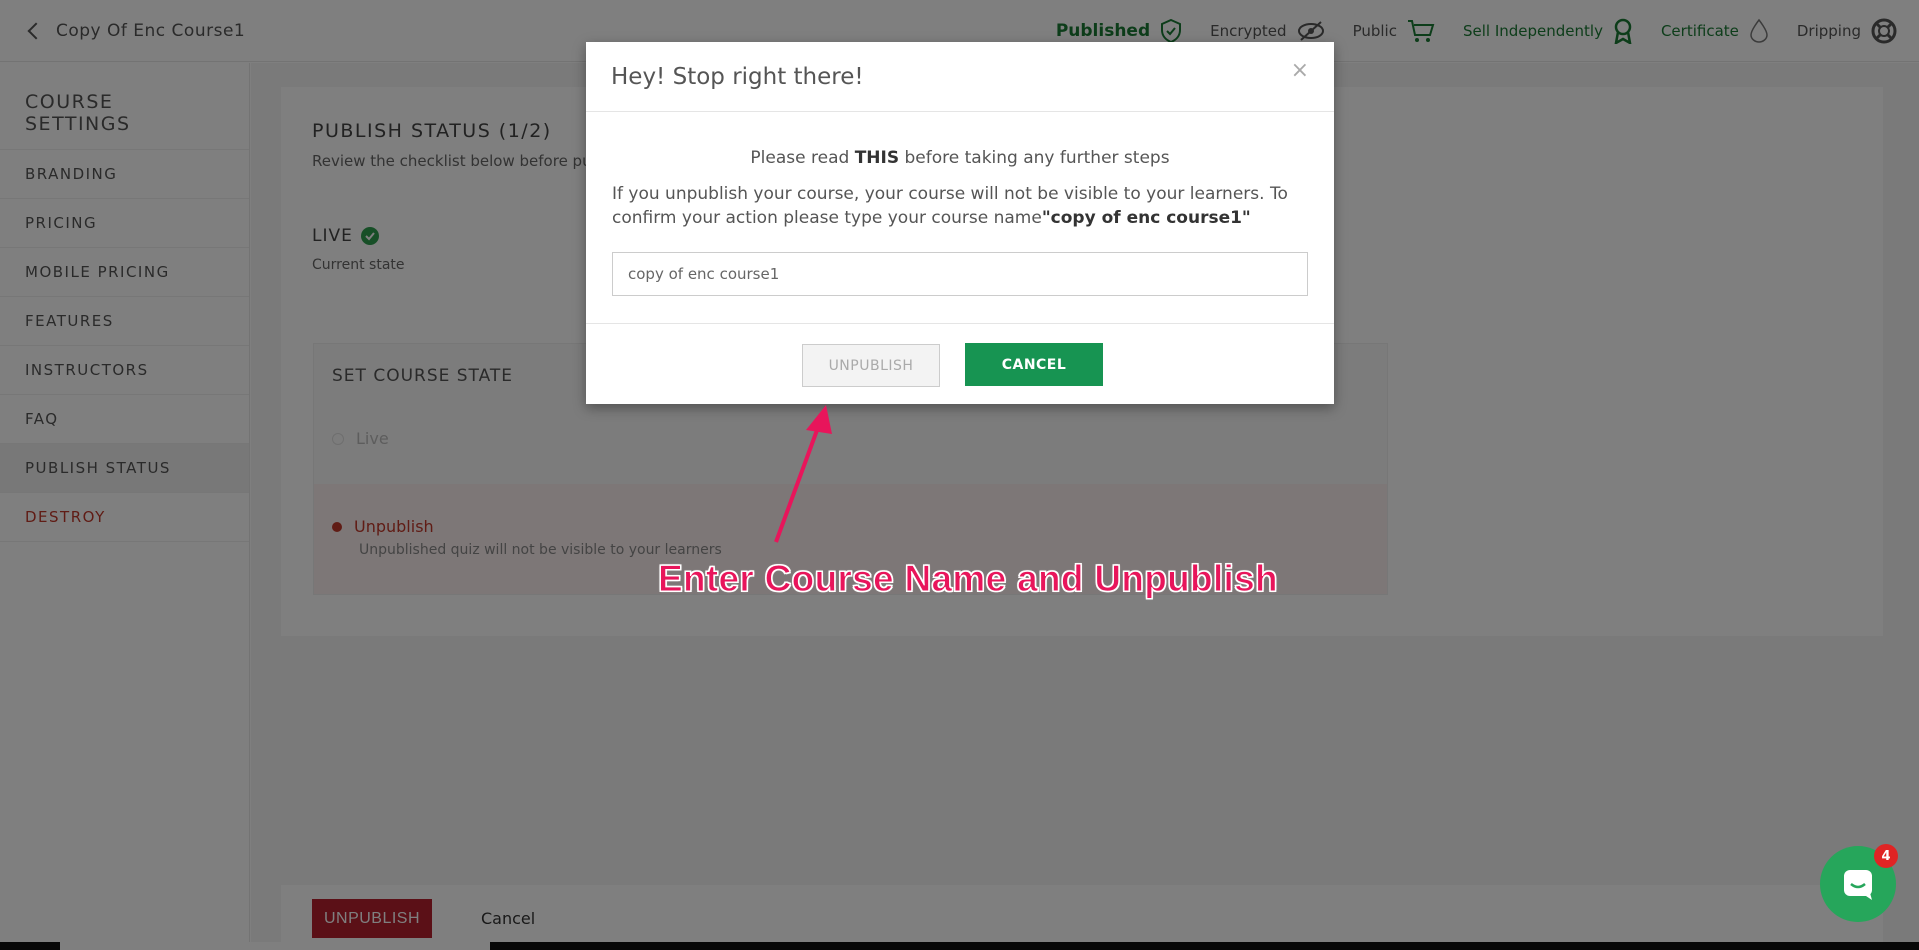 Image resolution: width=1919 pixels, height=950 pixels. I want to click on chat-unread-badge: 4, so click(1886, 856).